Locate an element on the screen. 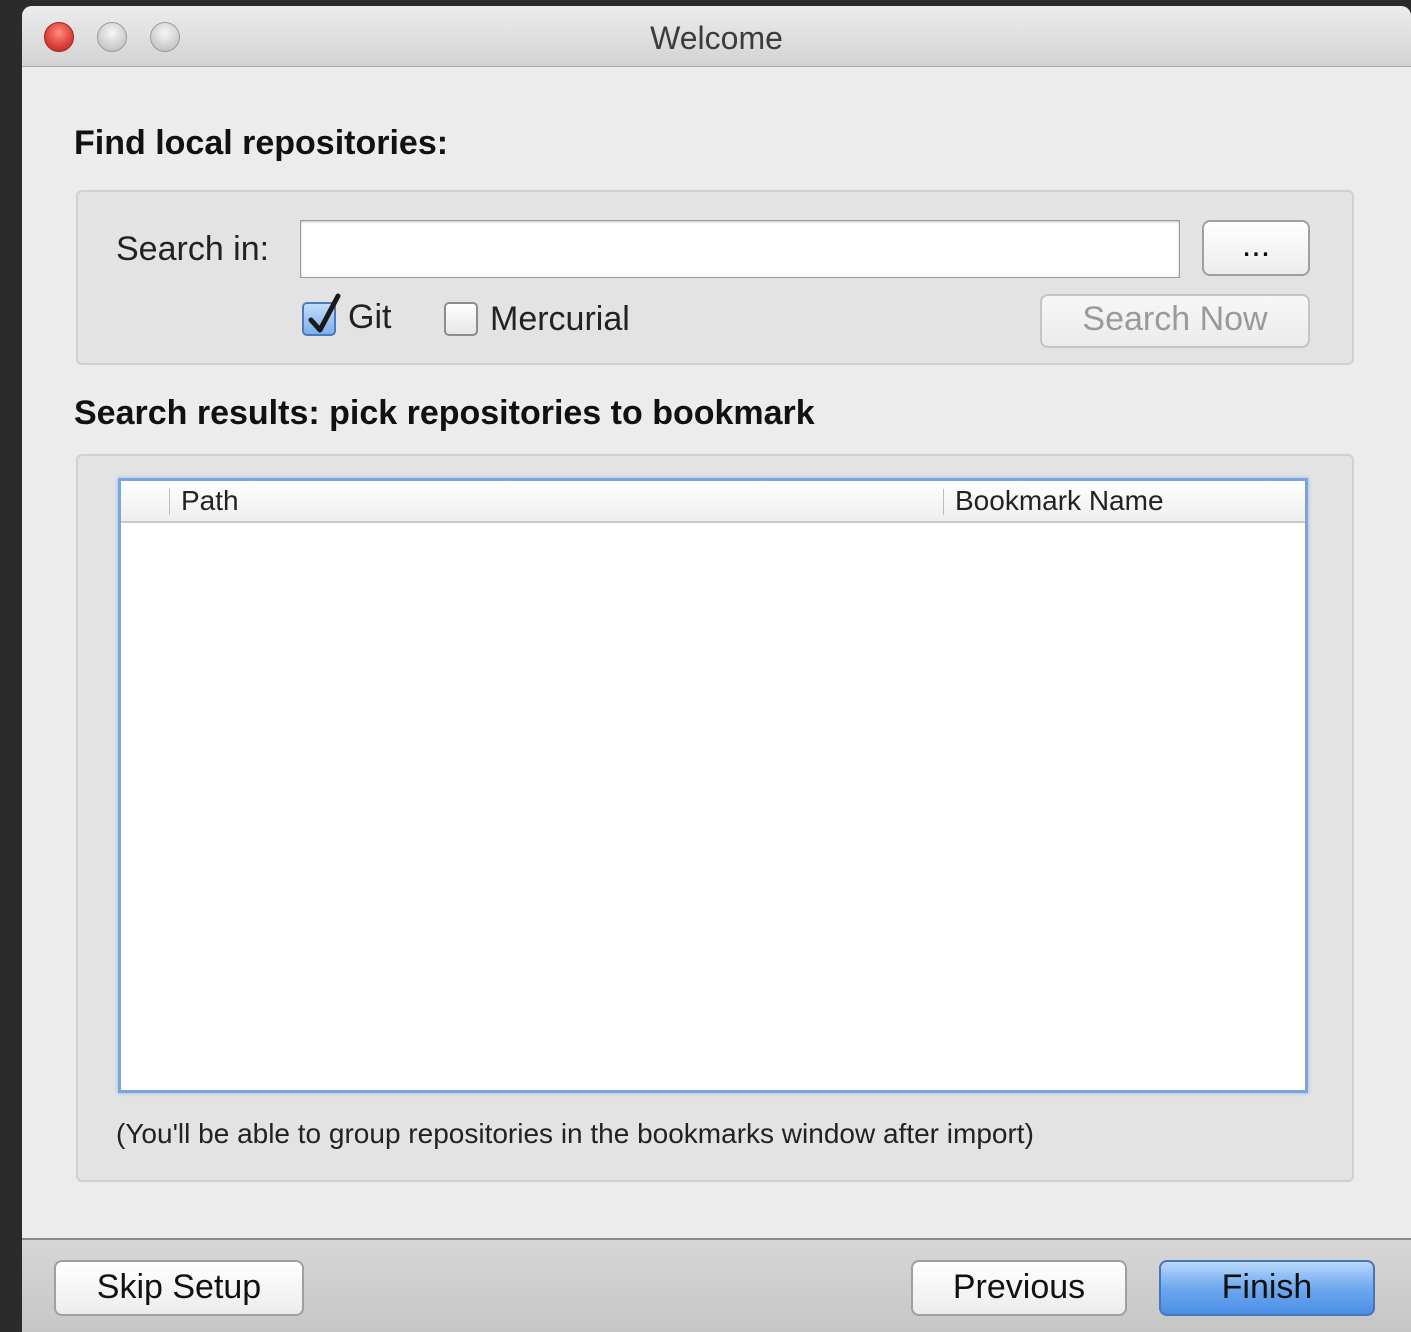 The height and width of the screenshot is (1332, 1411). finish-button: Finish is located at coordinates (1267, 1288).